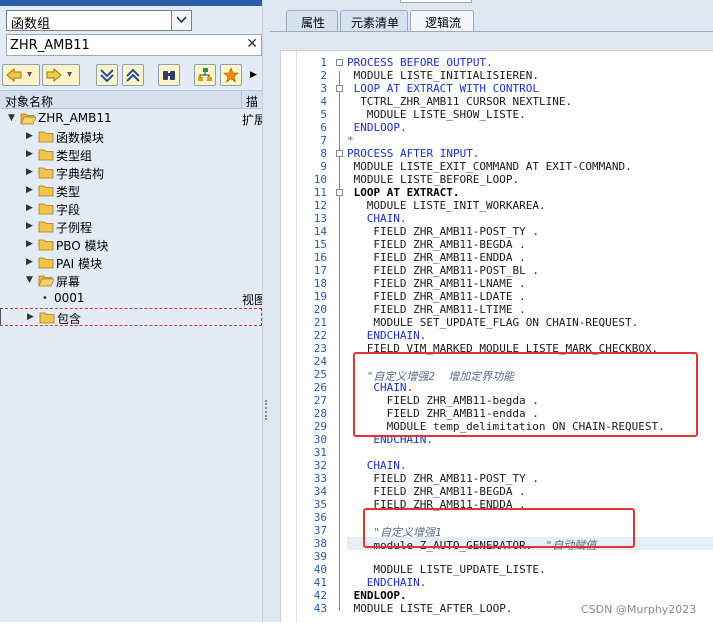 This screenshot has height=623, width=713. Describe the element at coordinates (446, 114) in the screenshot. I see `code-line: MODULE LISTE_SHOW_LISTE.` at that location.